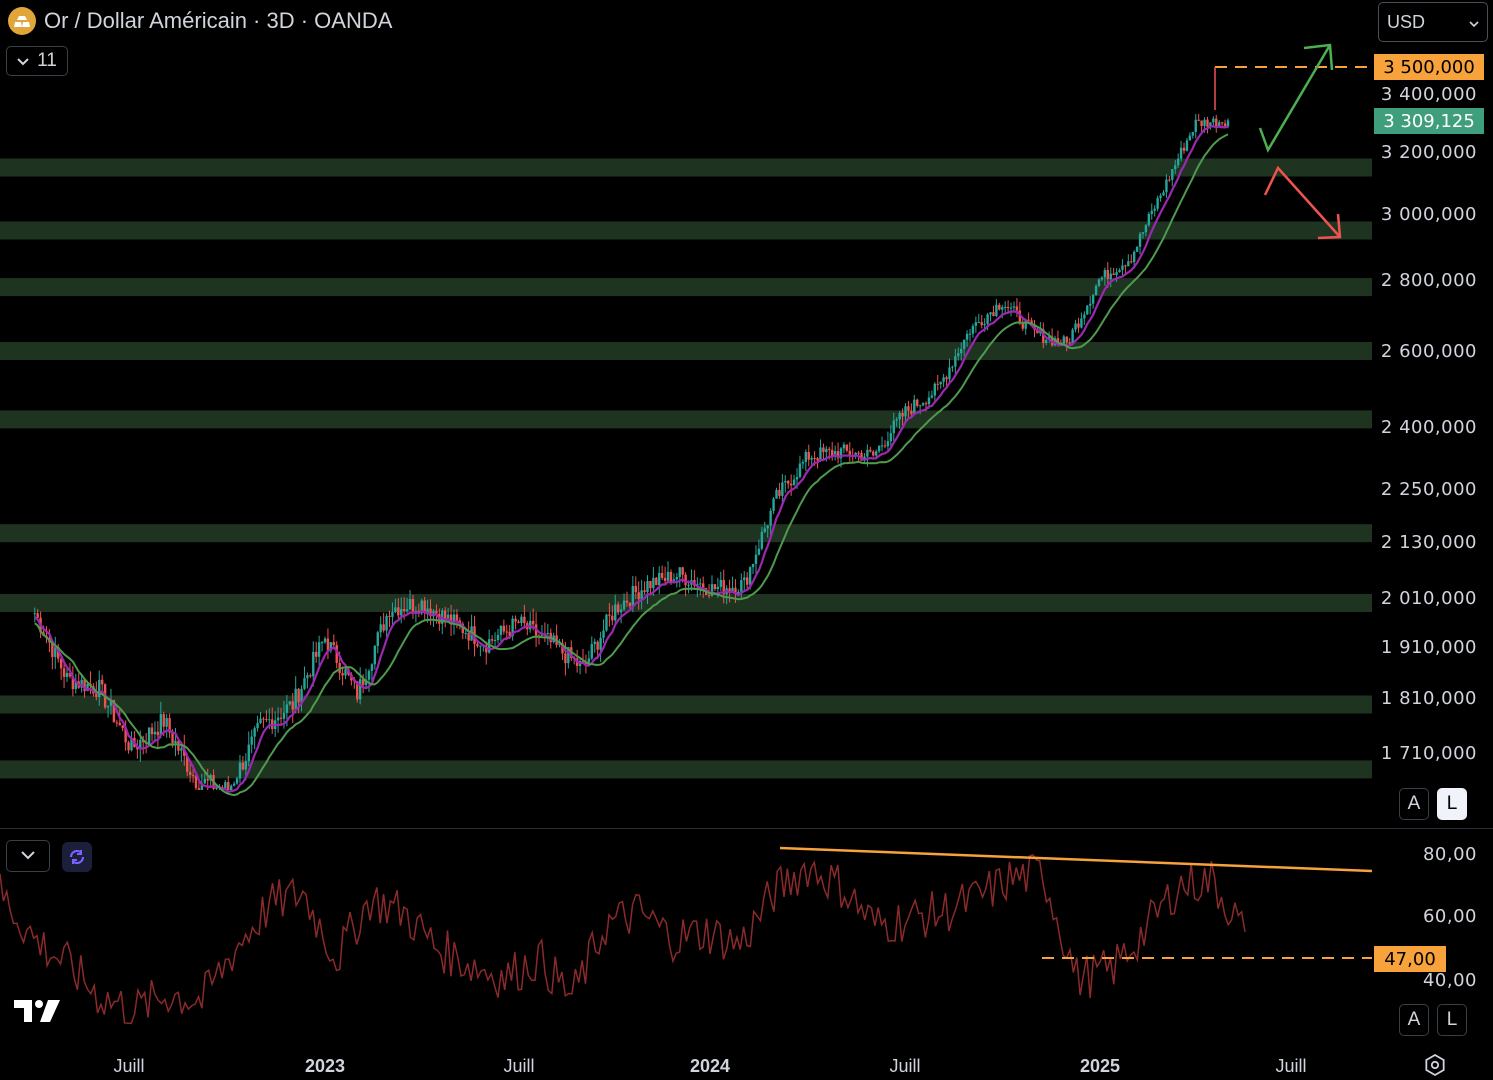 The width and height of the screenshot is (1493, 1080). Describe the element at coordinates (1428, 351) in the screenshot. I see `price-label: 2 600,000` at that location.